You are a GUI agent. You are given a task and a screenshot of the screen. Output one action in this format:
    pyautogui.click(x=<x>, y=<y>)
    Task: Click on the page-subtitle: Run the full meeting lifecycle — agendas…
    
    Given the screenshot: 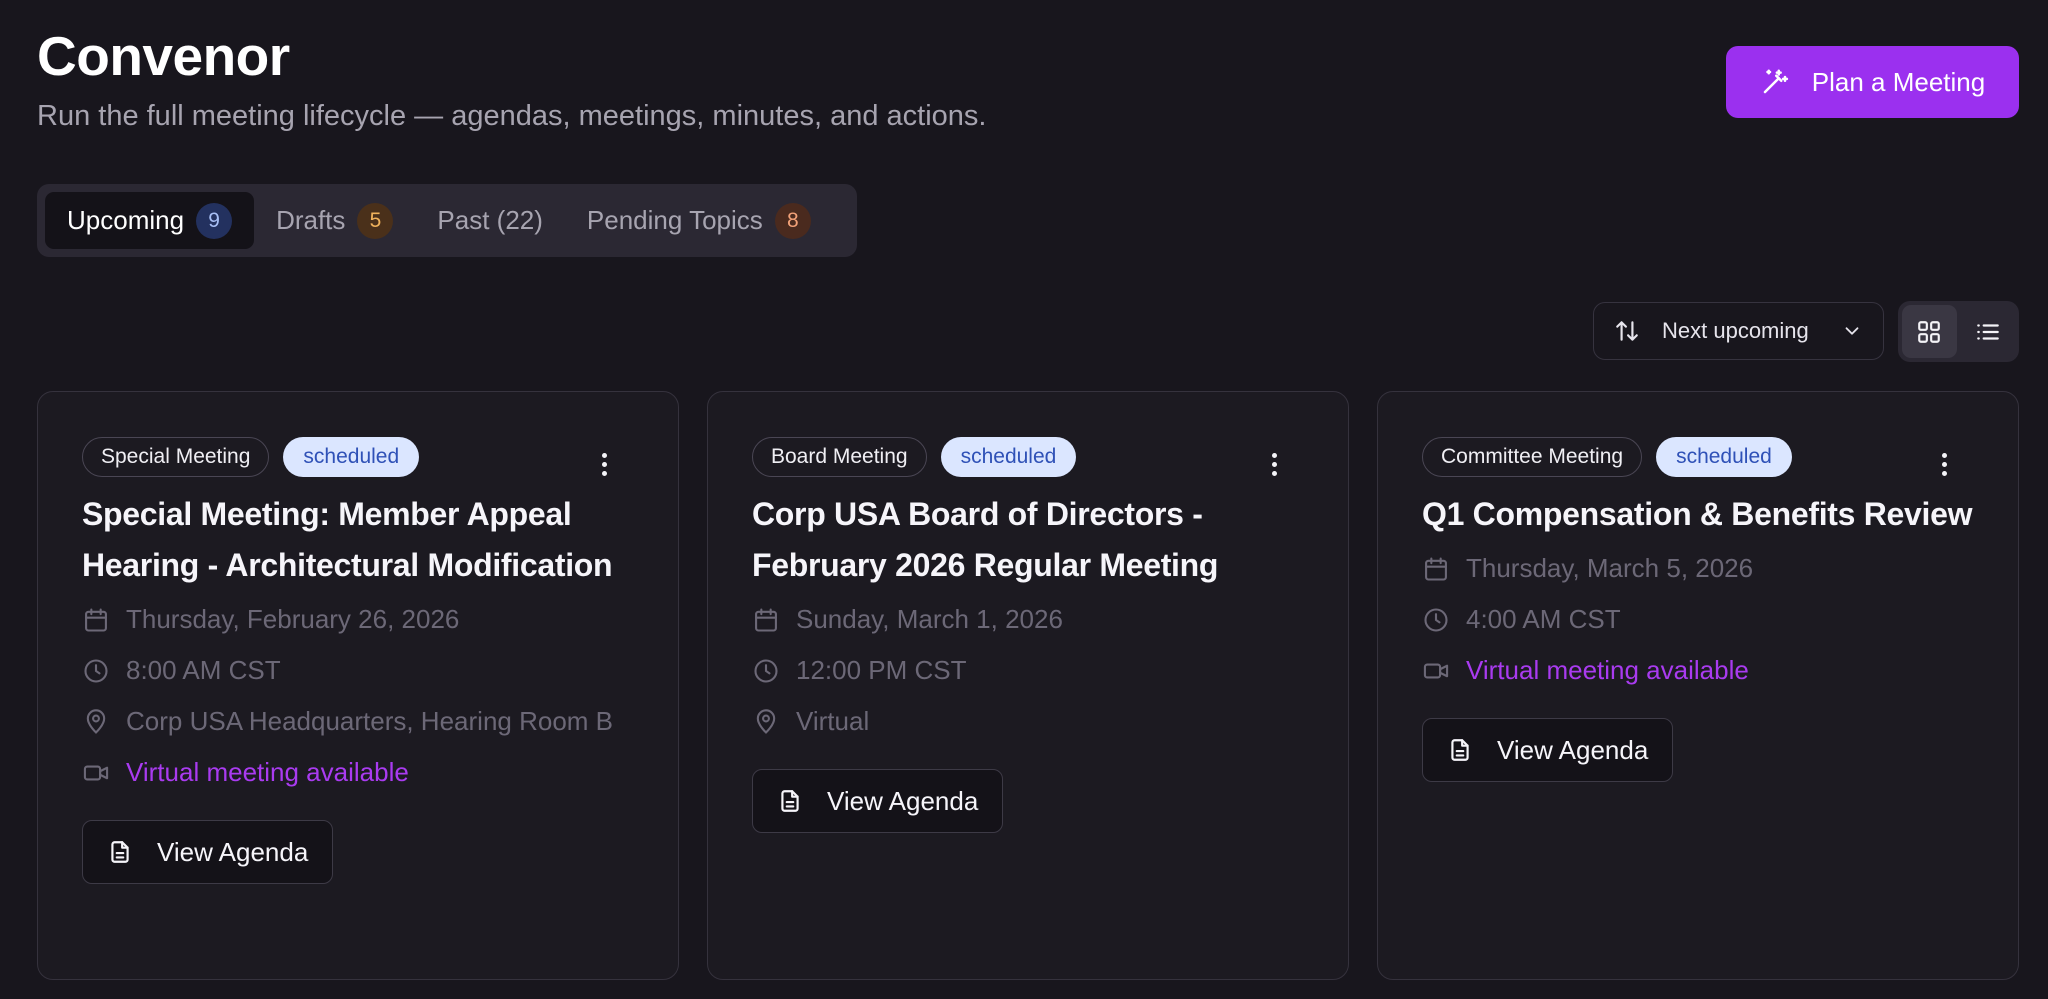 What is the action you would take?
    pyautogui.click(x=512, y=116)
    